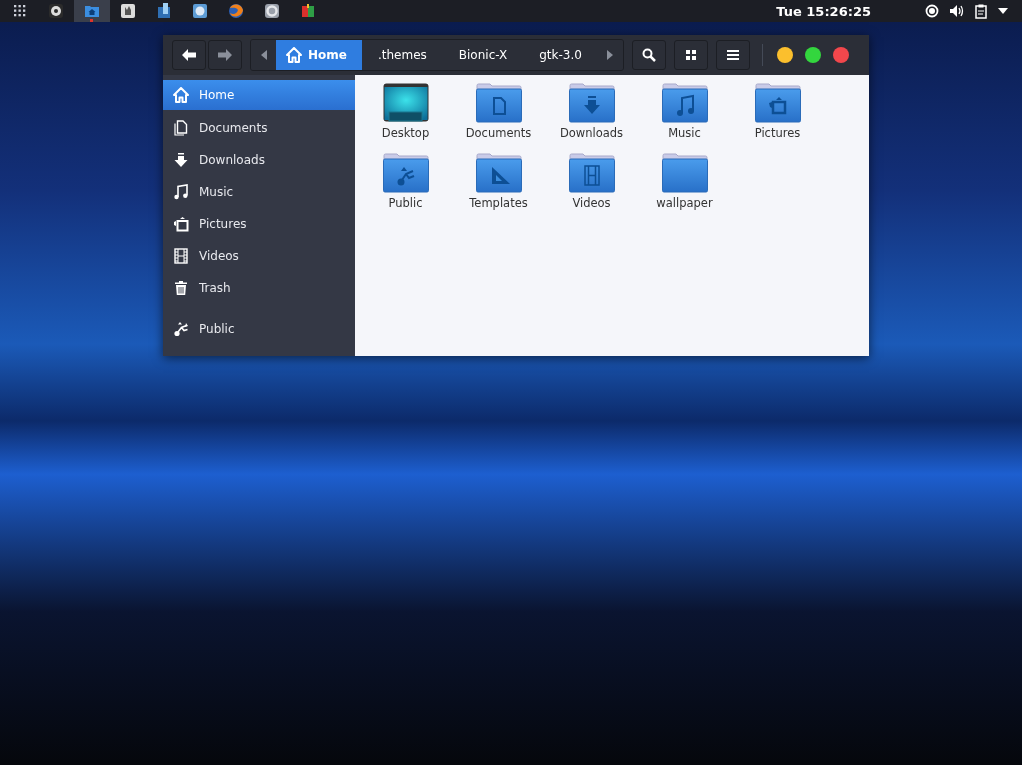 The height and width of the screenshot is (765, 1022). Describe the element at coordinates (610, 55) in the screenshot. I see `right-triangle-icon` at that location.